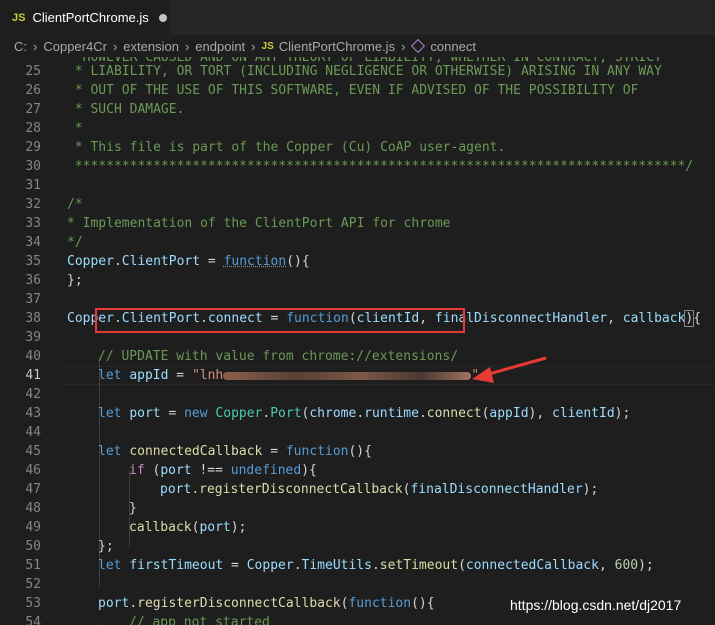 This screenshot has width=715, height=625. What do you see at coordinates (33, 185) in the screenshot?
I see `line-number: 31` at bounding box center [33, 185].